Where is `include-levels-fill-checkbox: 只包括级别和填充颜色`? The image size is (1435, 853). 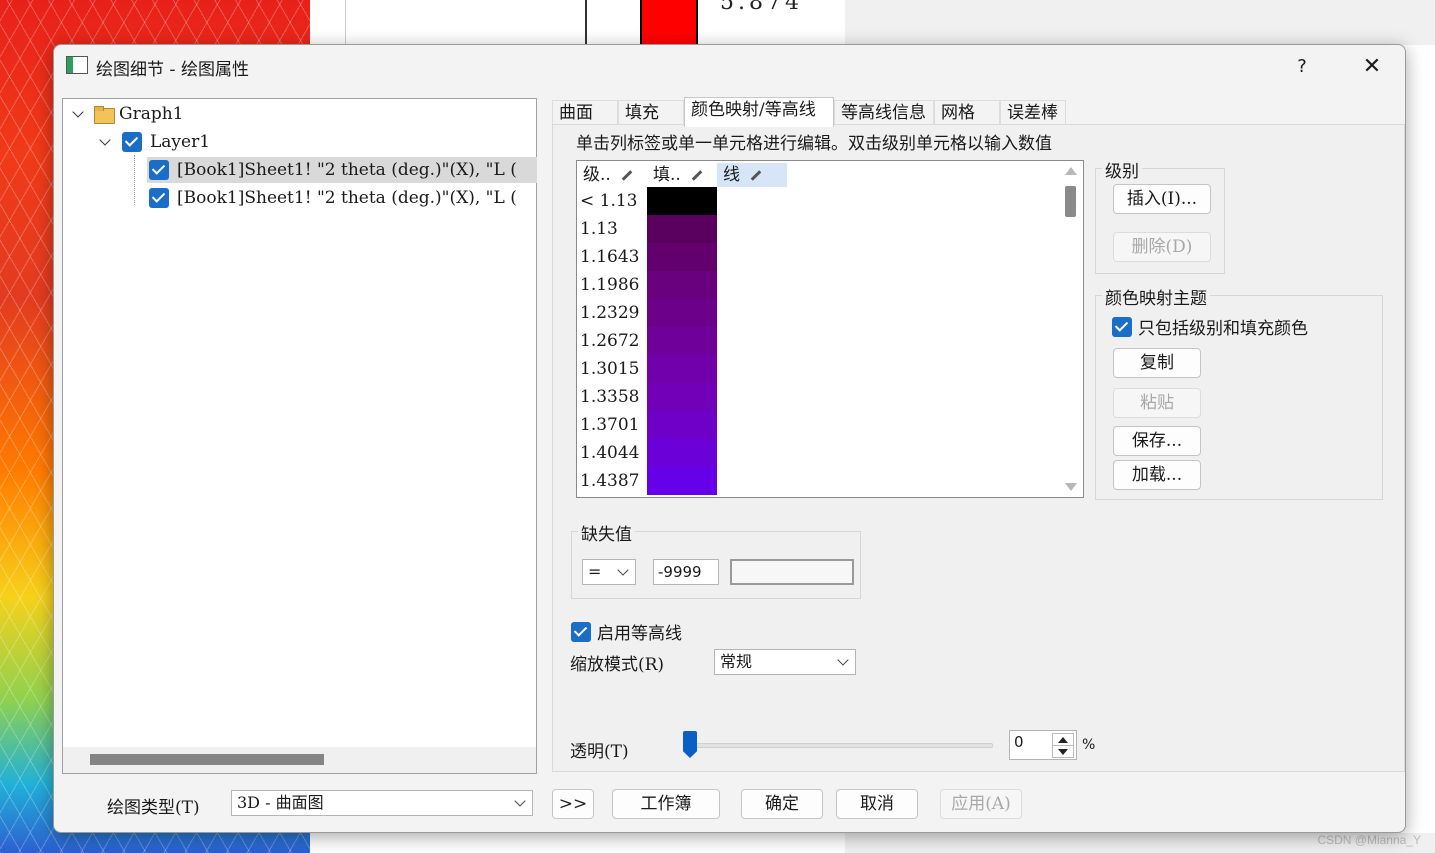
include-levels-fill-checkbox: 只包括级别和填充颜色 is located at coordinates (1210, 326).